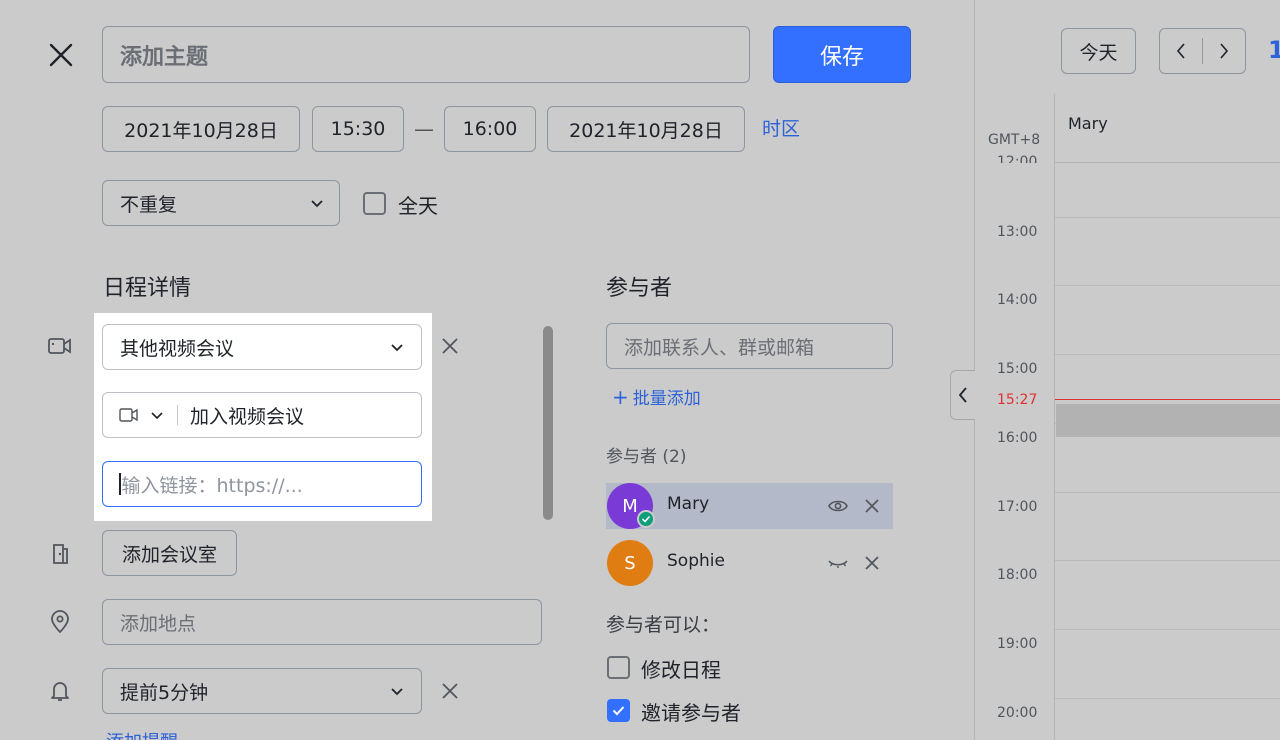 Image resolution: width=1280 pixels, height=740 pixels. I want to click on attendee-search-placeholder: 添加联系人、群或邮箱, so click(719, 347).